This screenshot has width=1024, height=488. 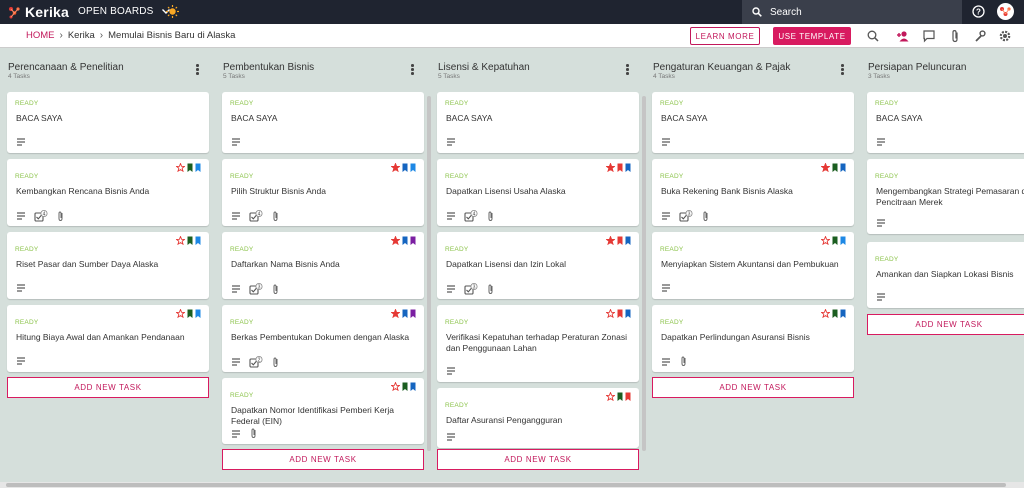 What do you see at coordinates (474, 287) in the screenshot?
I see `svg-text: 3` at bounding box center [474, 287].